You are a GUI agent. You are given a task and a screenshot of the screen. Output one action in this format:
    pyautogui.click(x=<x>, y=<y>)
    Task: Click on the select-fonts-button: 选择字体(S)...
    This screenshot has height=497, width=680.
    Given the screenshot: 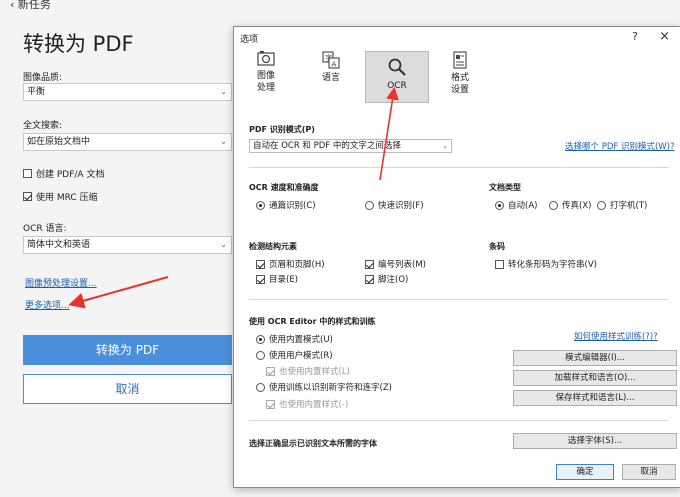 What is the action you would take?
    pyautogui.click(x=595, y=441)
    